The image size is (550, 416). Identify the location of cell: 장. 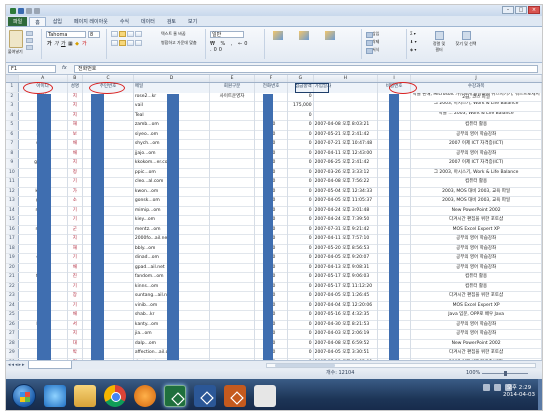
(76, 297).